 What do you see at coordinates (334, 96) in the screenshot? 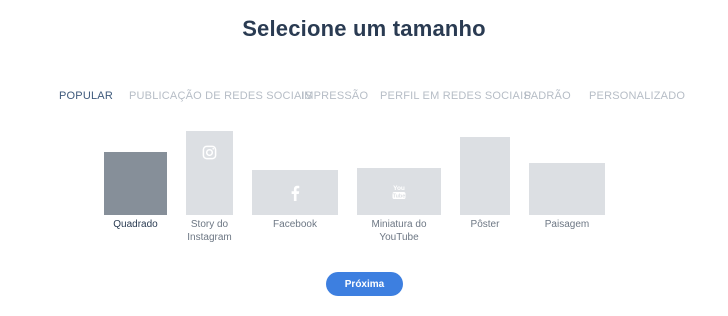
I see `tab-print: IMPRESSÃO` at bounding box center [334, 96].